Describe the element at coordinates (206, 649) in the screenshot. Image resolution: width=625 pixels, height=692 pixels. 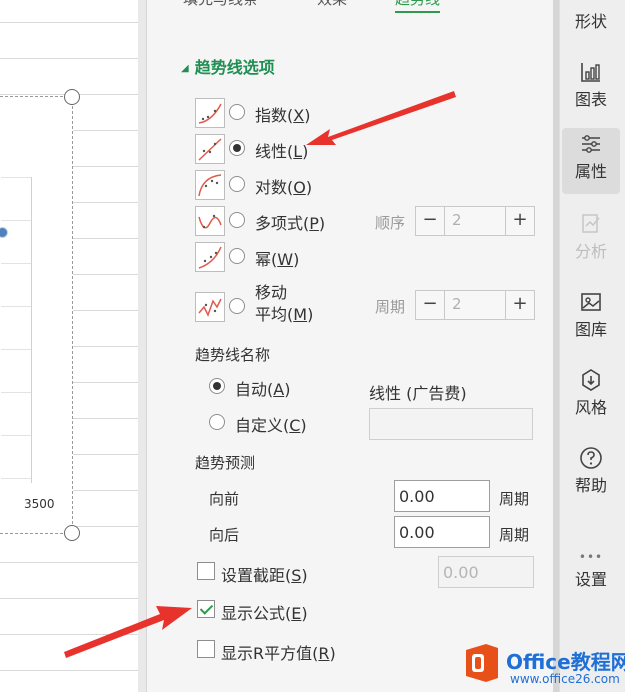
I see `show-r-squared-checkbox` at that location.